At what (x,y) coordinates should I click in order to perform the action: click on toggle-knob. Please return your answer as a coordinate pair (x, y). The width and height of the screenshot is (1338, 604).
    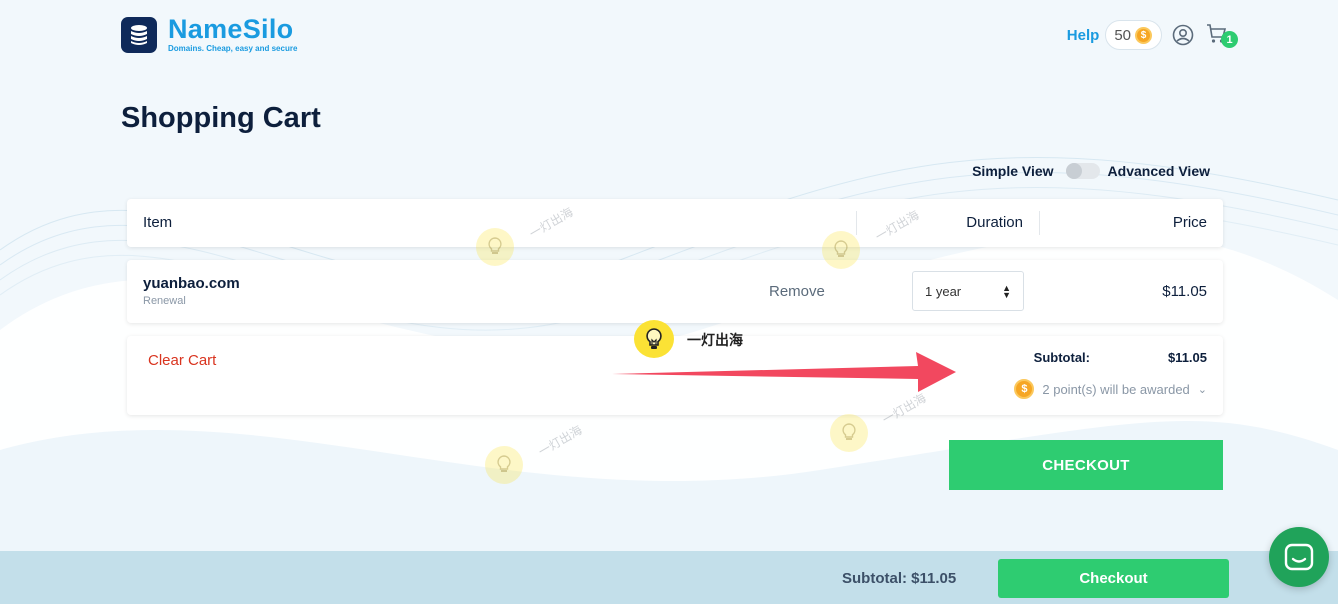
    Looking at the image, I should click on (1073, 171).